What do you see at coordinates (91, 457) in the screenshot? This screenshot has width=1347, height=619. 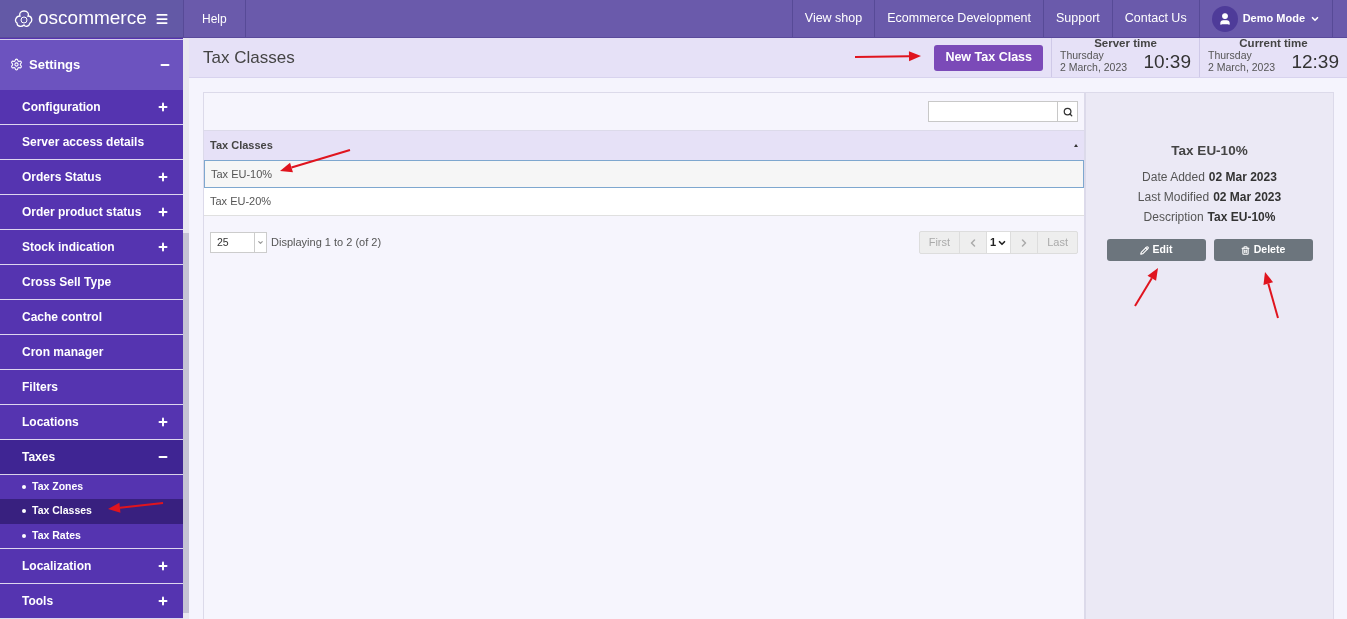 I see `sidebar-item: Taxes` at bounding box center [91, 457].